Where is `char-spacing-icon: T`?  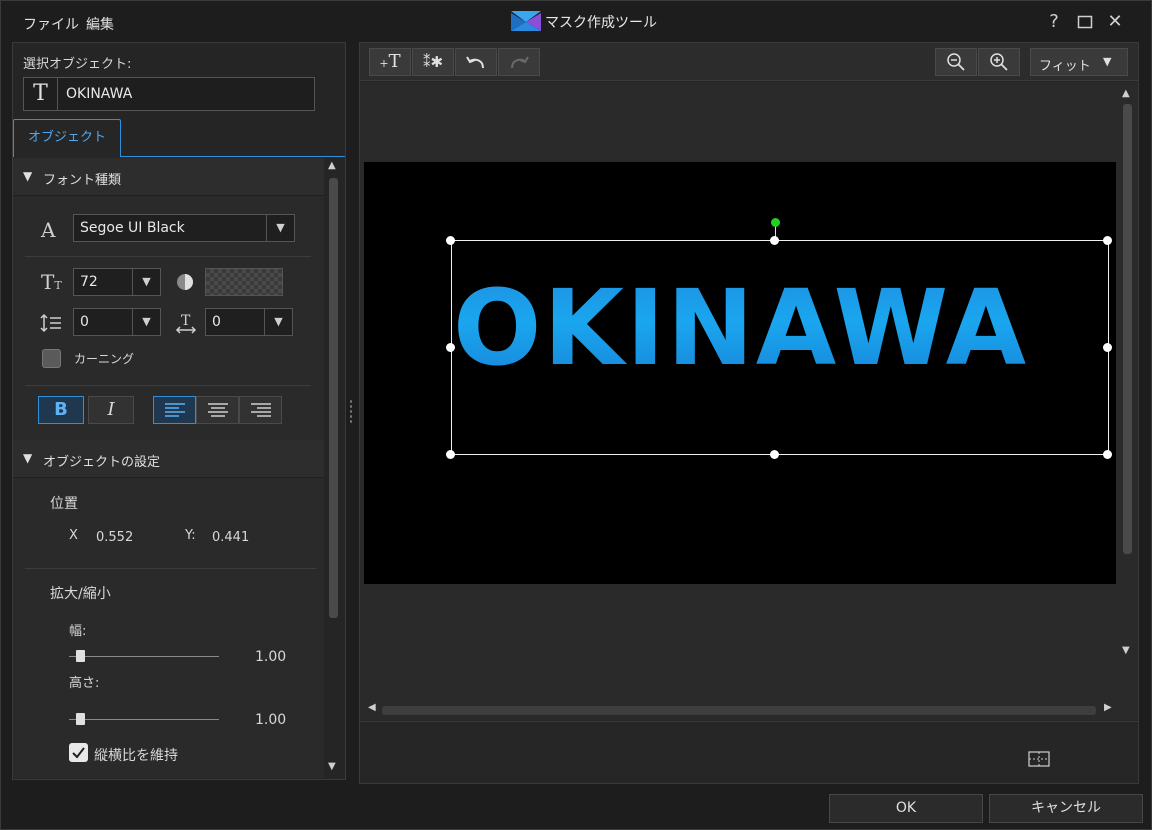 char-spacing-icon: T is located at coordinates (186, 323).